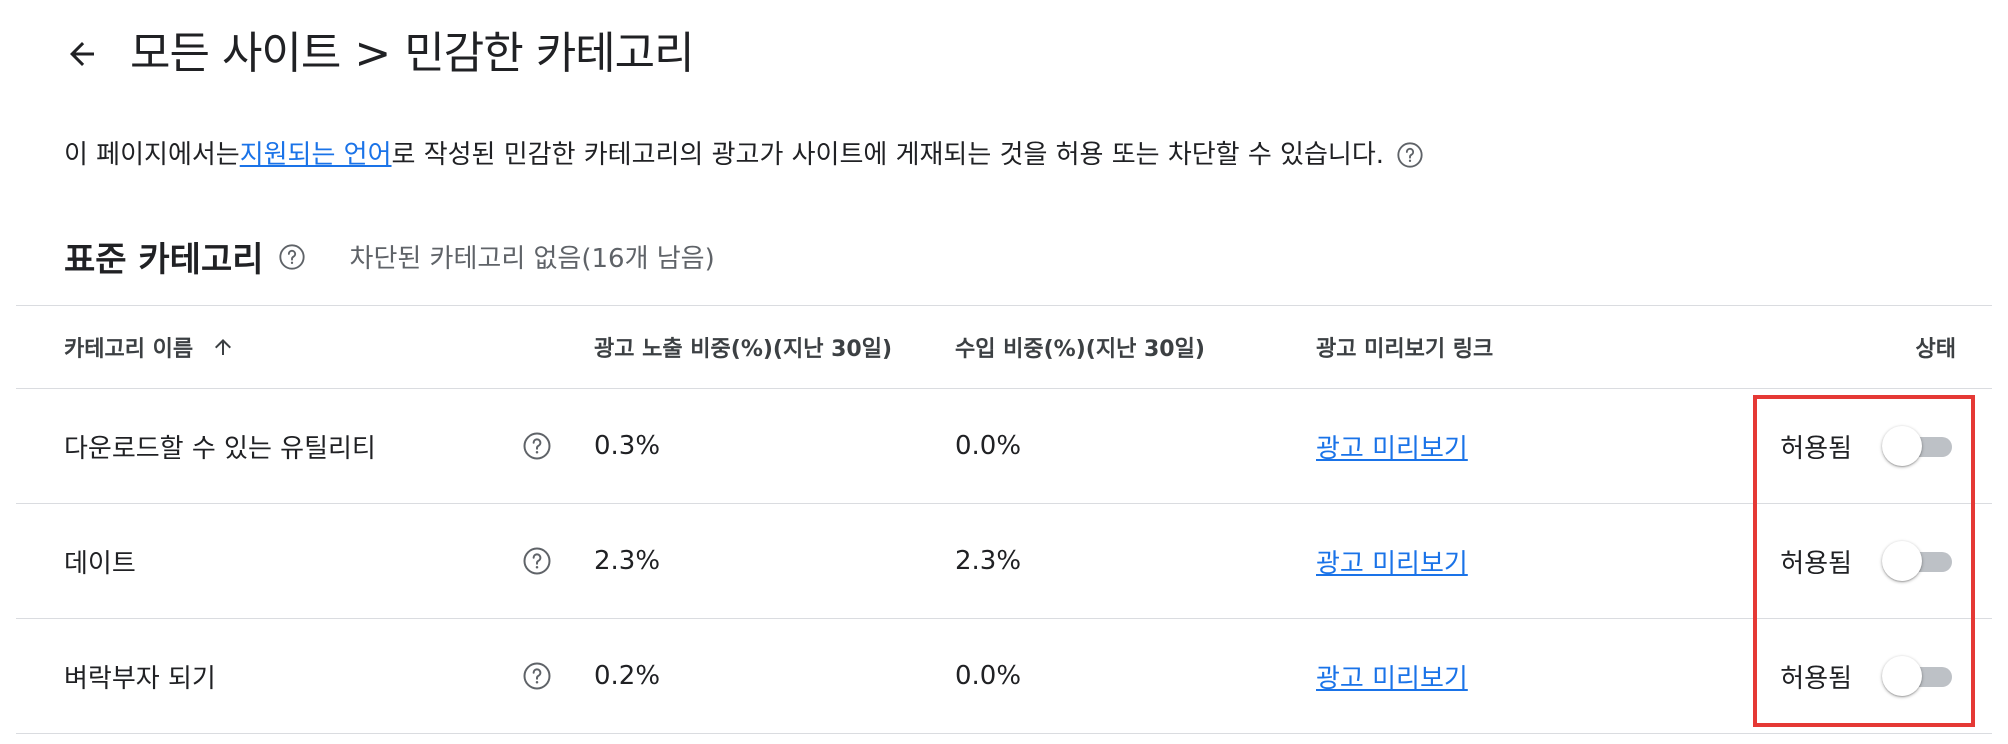 The height and width of the screenshot is (744, 2008). What do you see at coordinates (549, 53) in the screenshot?
I see `page-title: 민감한 카테고리` at bounding box center [549, 53].